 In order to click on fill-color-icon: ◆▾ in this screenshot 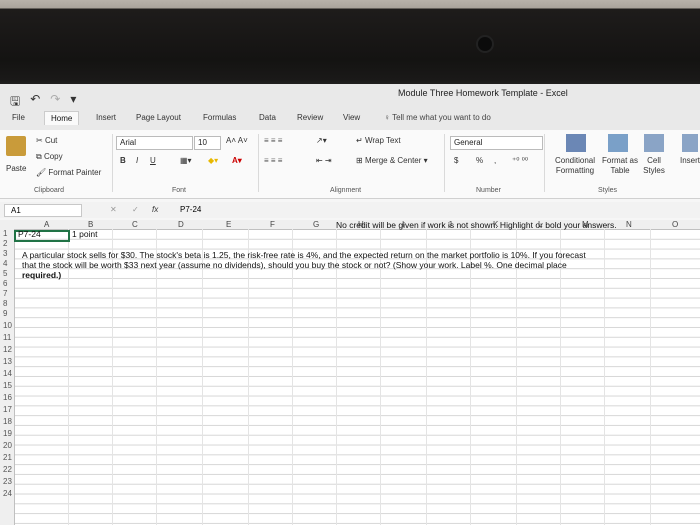, I will do `click(213, 160)`.